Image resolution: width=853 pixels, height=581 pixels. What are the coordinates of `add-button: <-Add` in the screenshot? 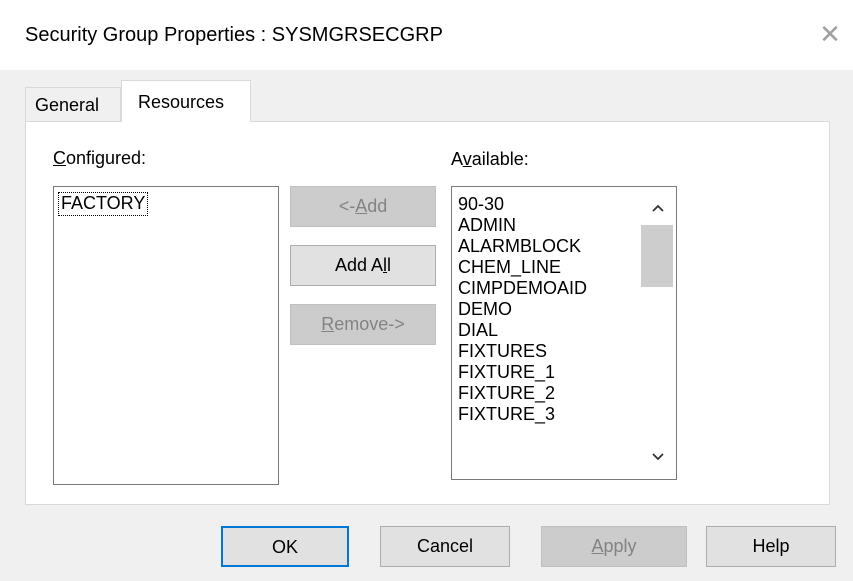 It's located at (363, 206).